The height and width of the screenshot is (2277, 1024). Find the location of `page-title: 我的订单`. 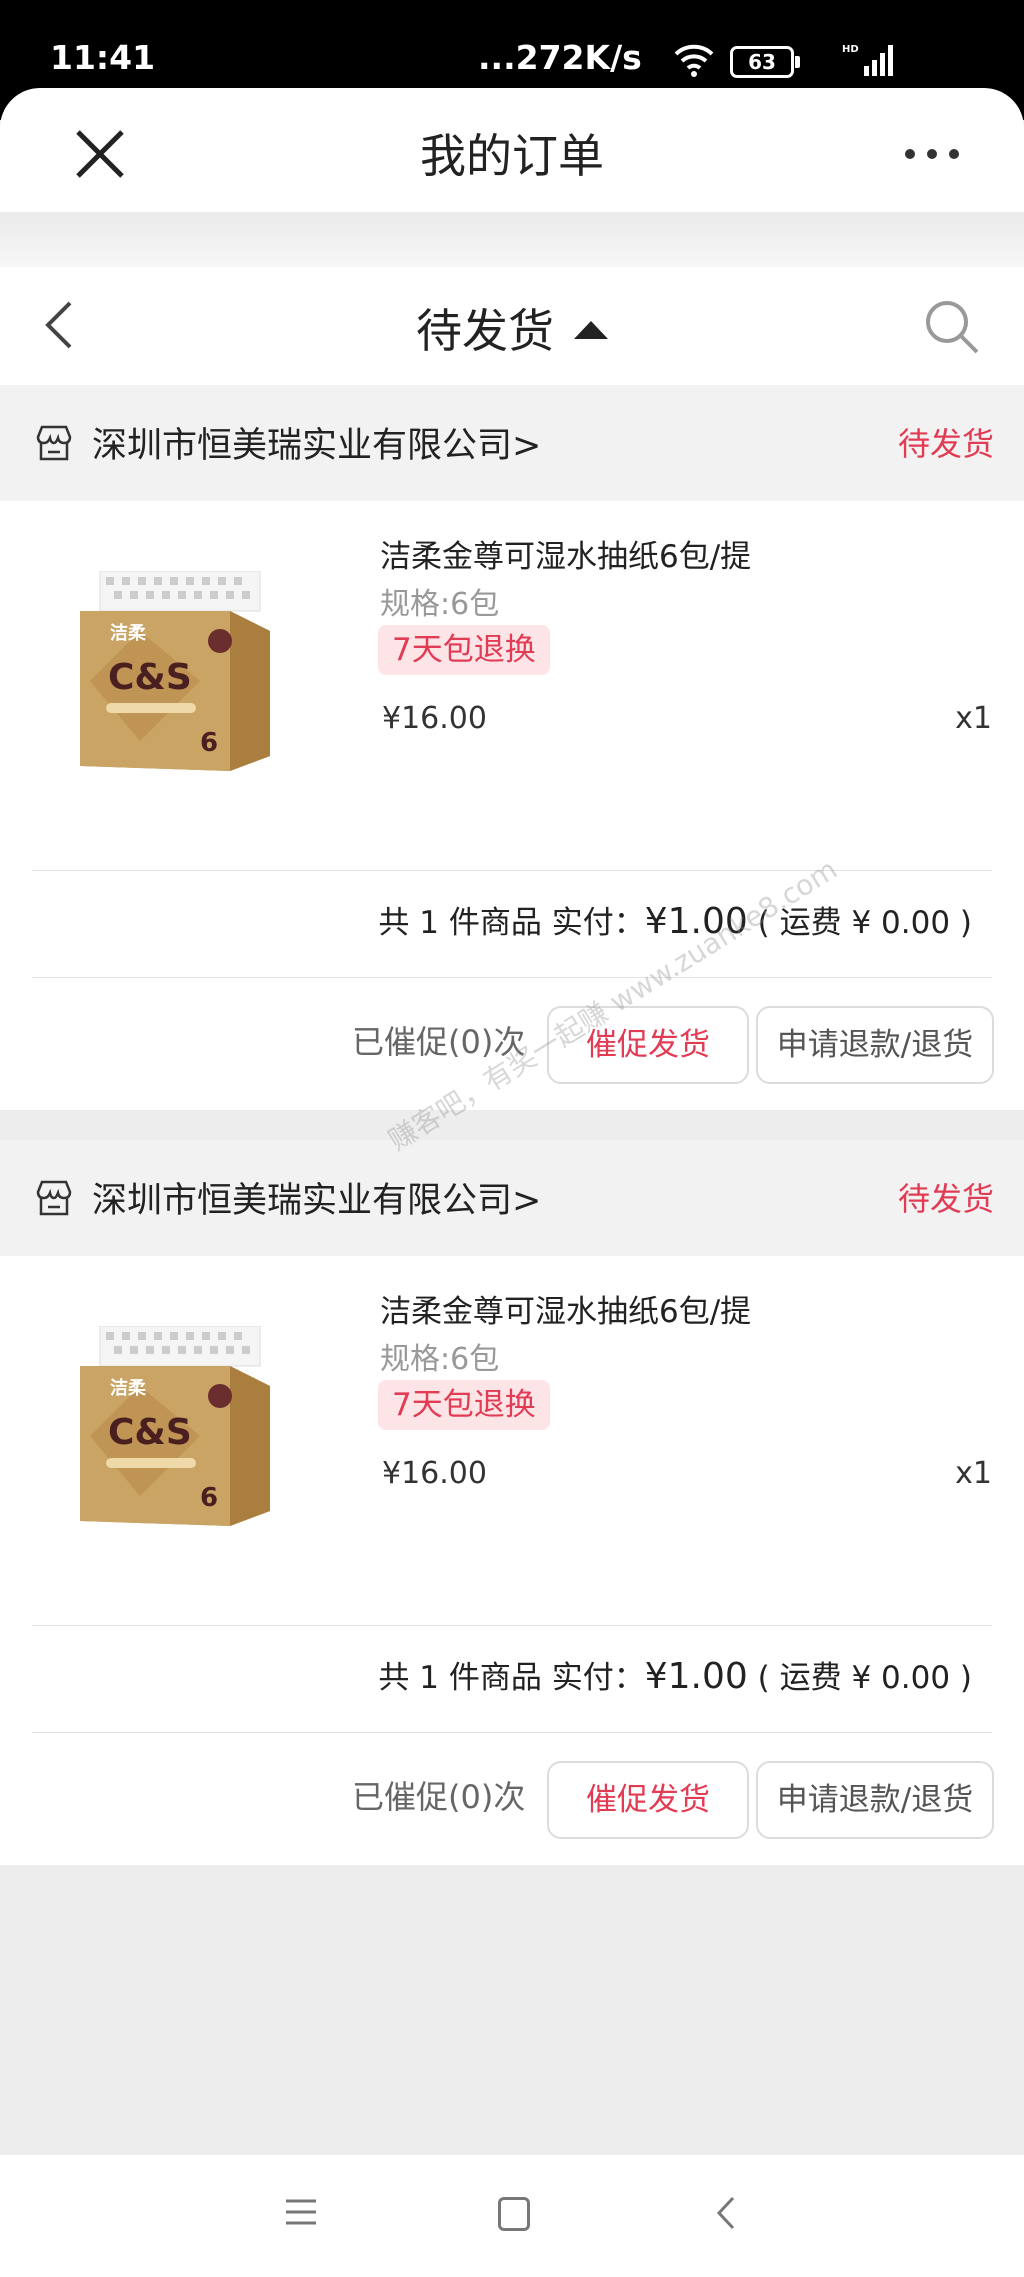

page-title: 我的订单 is located at coordinates (512, 156).